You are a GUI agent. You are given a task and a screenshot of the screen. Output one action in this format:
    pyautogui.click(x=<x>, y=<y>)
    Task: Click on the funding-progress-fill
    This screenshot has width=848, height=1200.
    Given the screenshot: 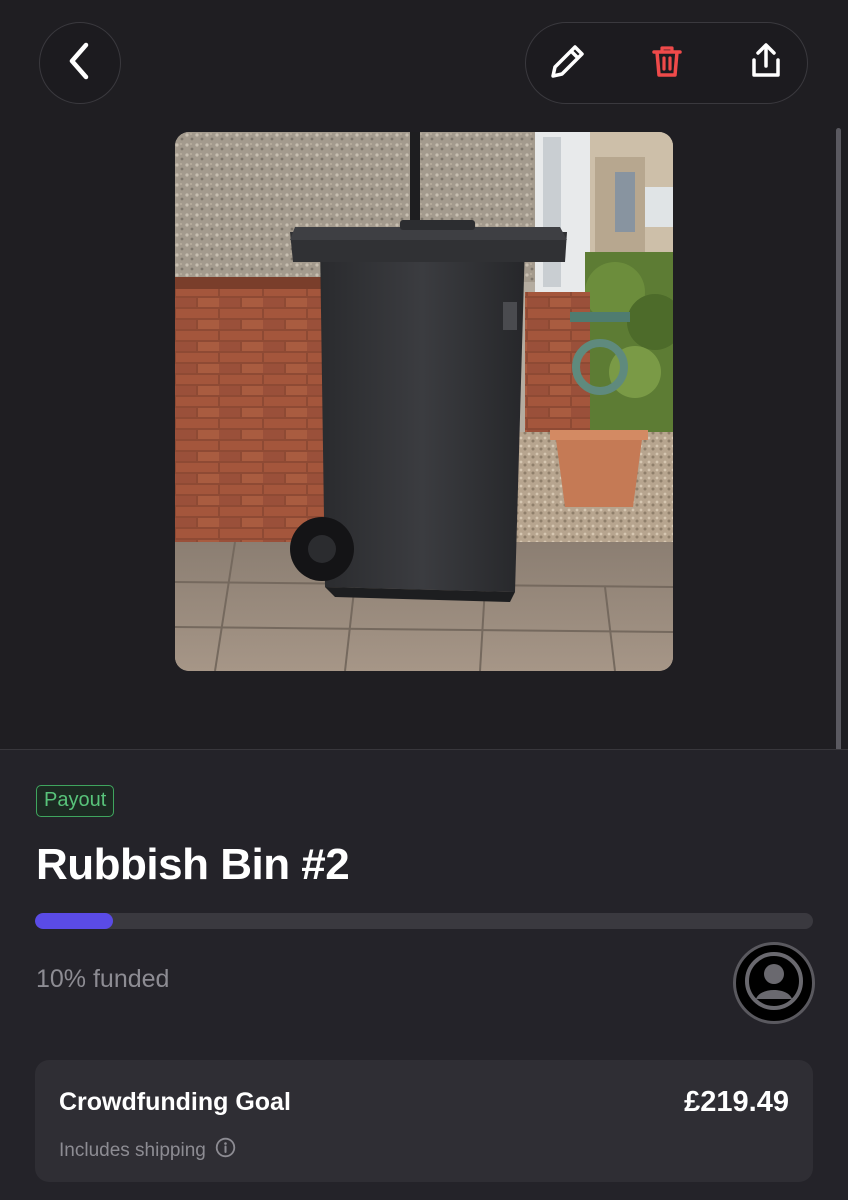 What is the action you would take?
    pyautogui.click(x=74, y=921)
    